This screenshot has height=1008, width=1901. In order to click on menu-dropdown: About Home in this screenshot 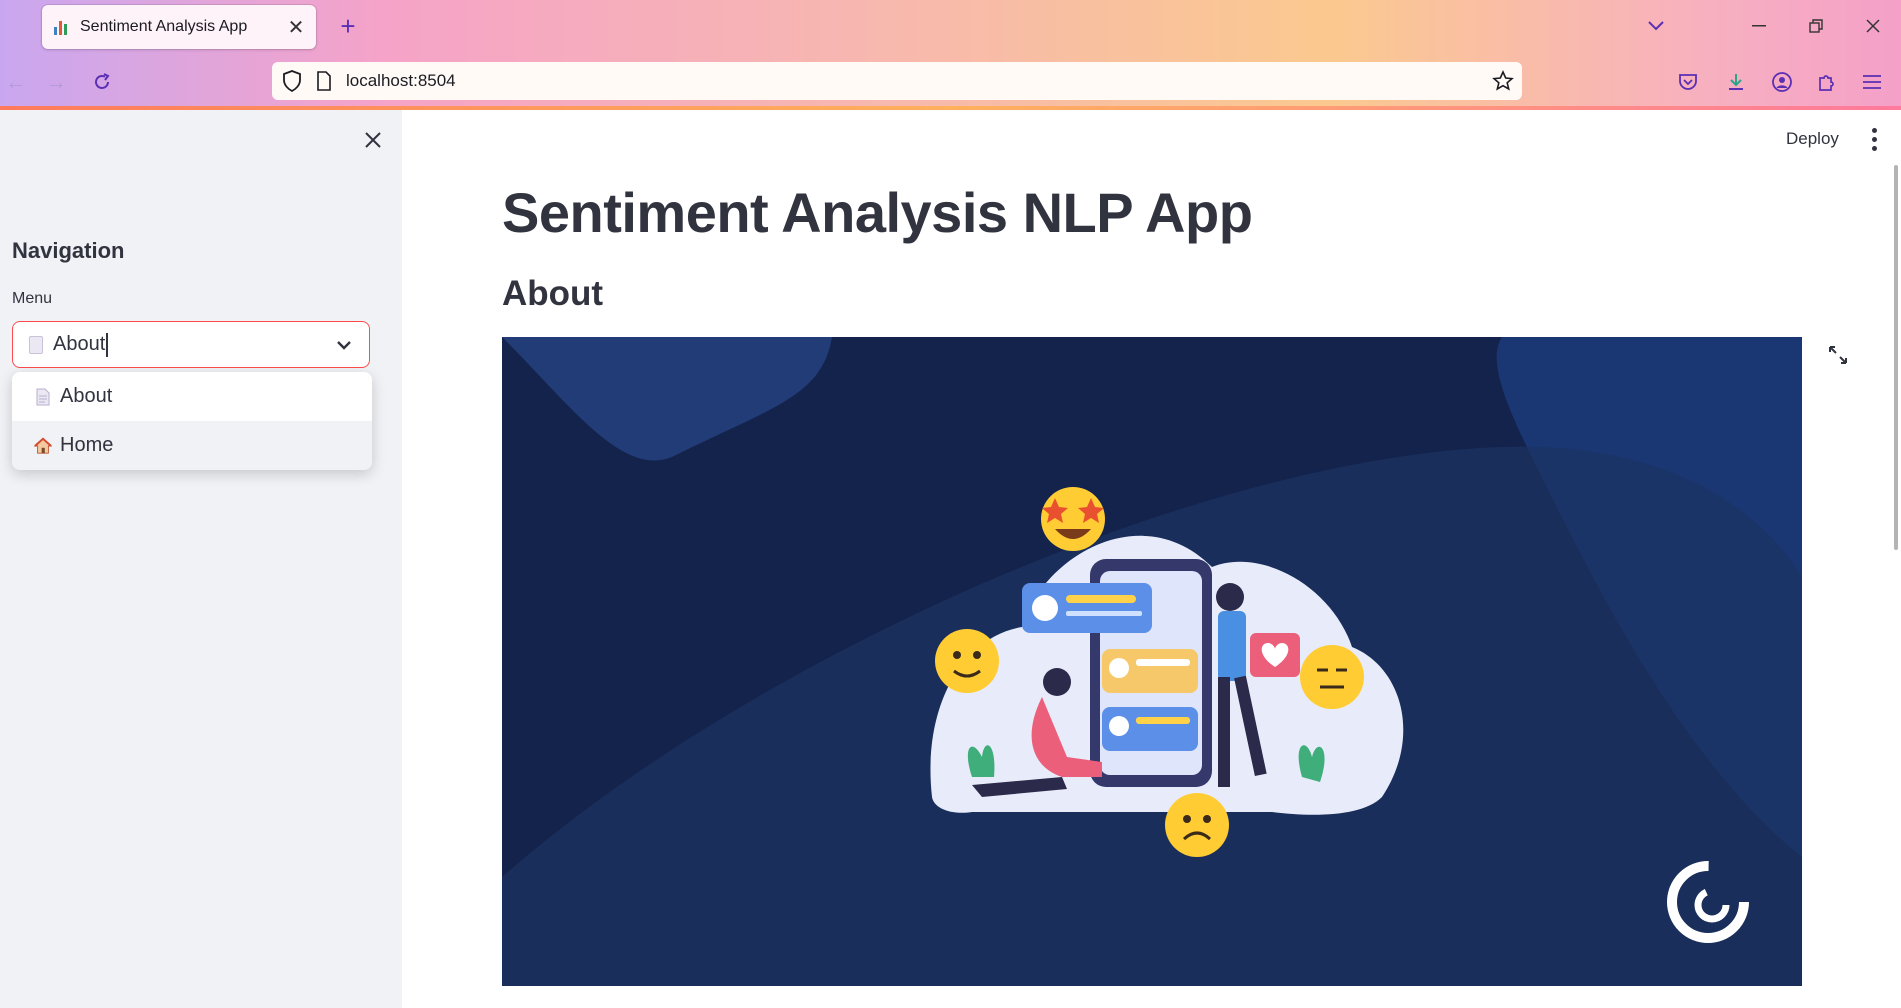, I will do `click(192, 421)`.